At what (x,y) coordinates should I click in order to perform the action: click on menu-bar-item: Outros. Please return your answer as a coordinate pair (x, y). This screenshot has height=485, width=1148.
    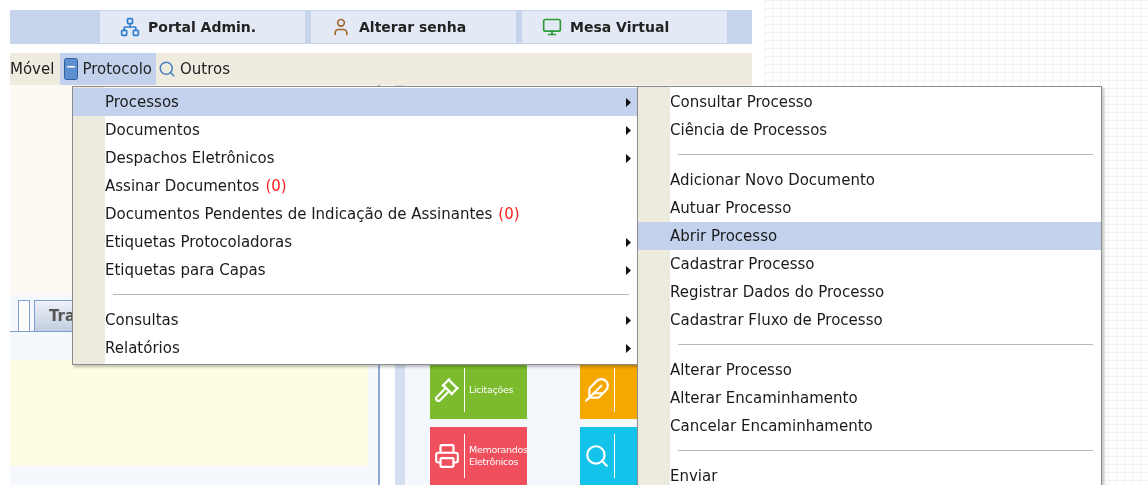
    Looking at the image, I should click on (196, 69).